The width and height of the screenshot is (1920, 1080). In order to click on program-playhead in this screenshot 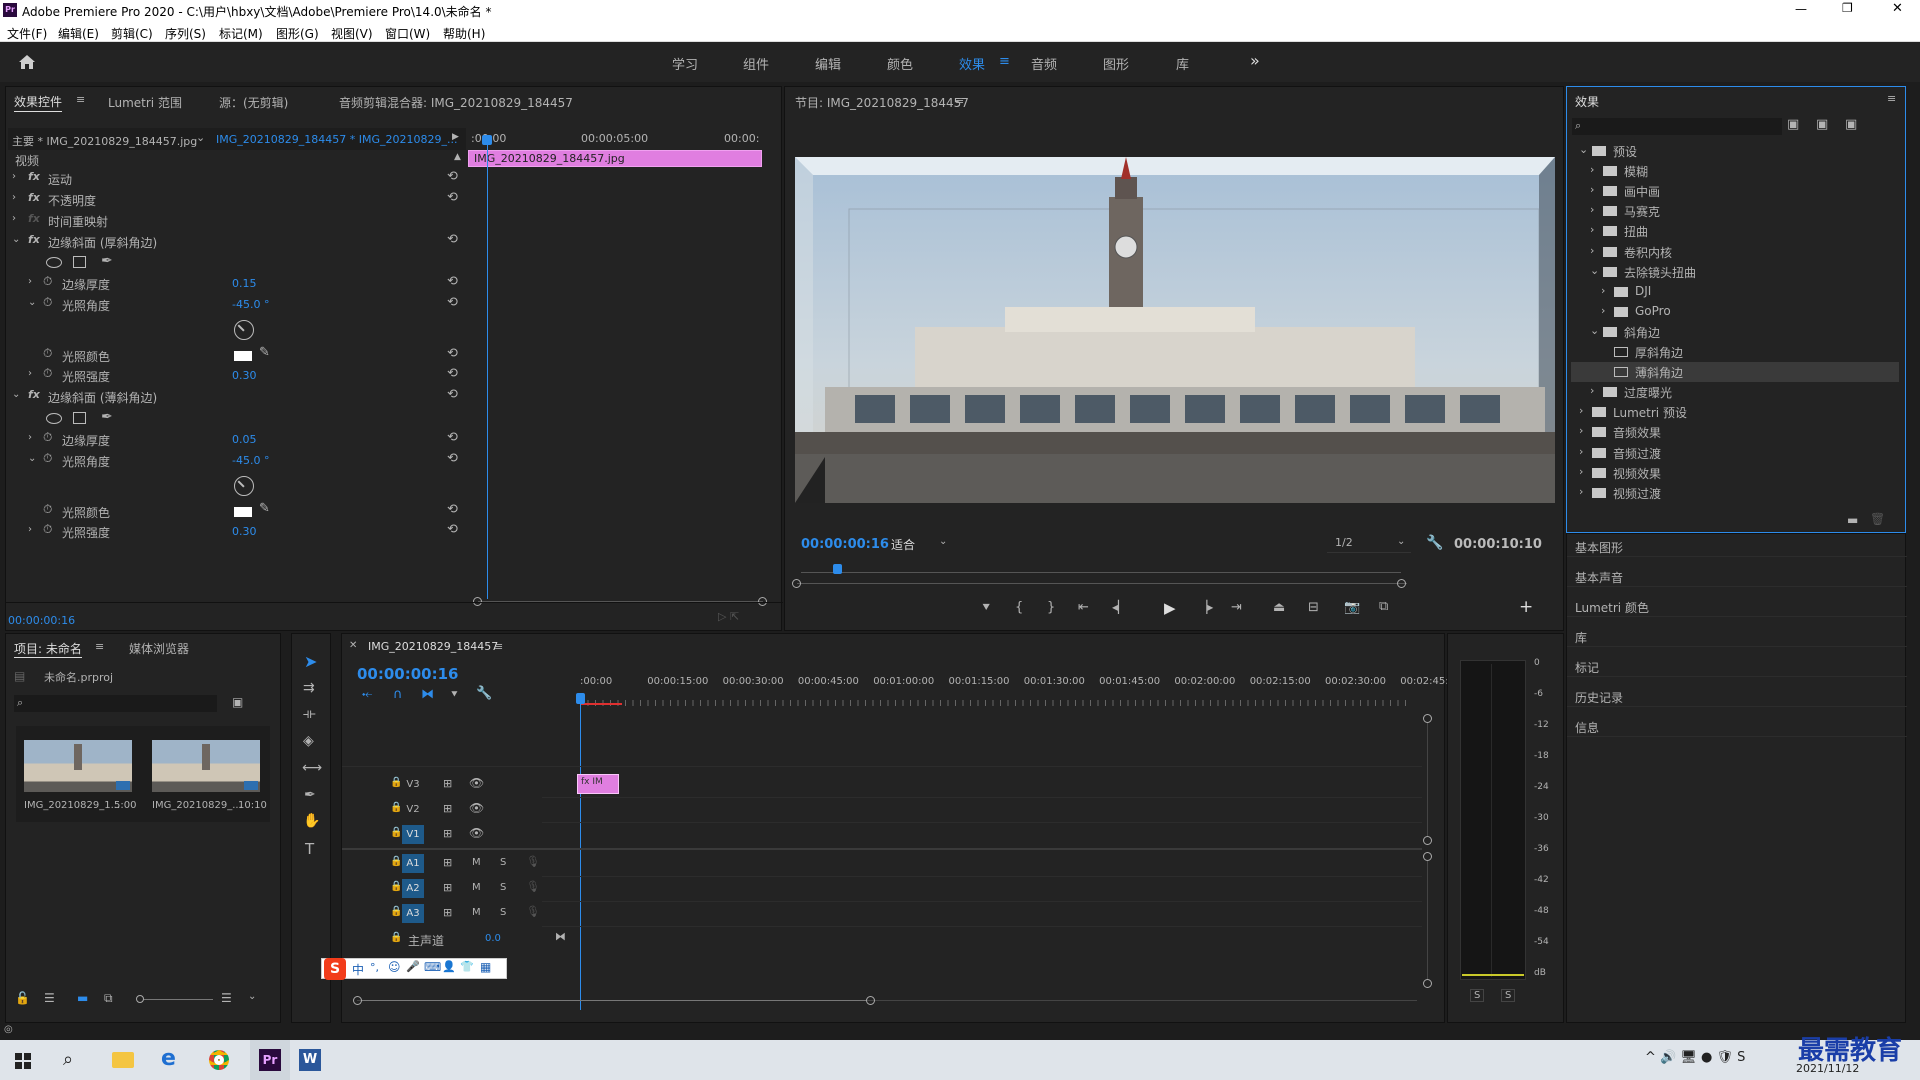, I will do `click(837, 569)`.